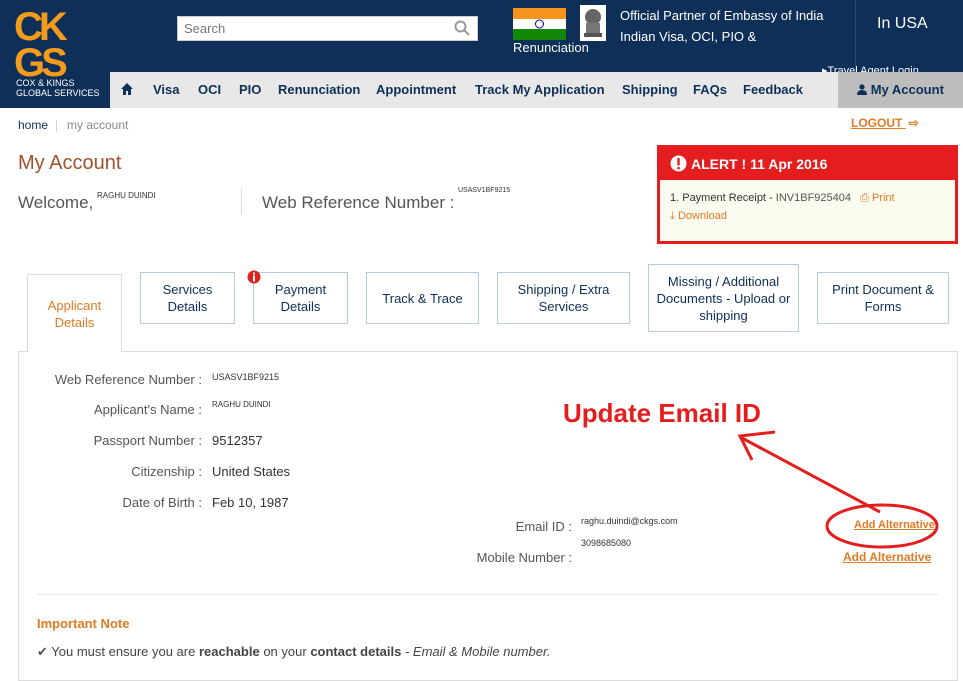  Describe the element at coordinates (250, 90) in the screenshot. I see `nav-pio: PIO` at that location.